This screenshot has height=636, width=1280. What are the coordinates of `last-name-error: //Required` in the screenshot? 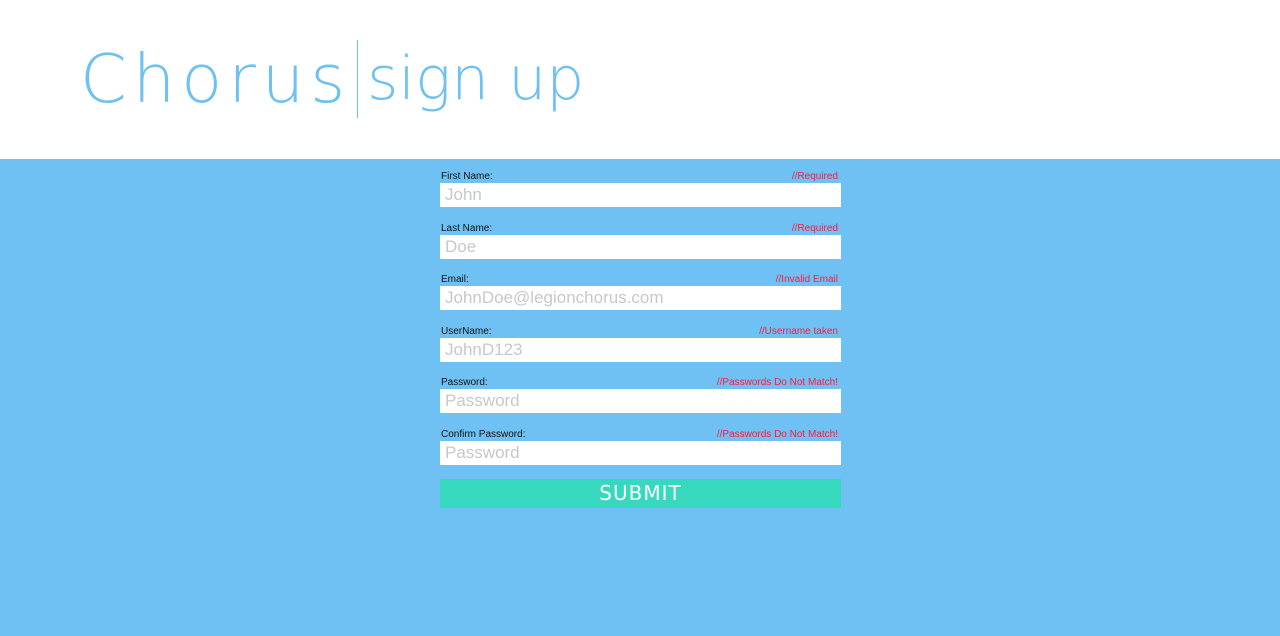 It's located at (814, 228).